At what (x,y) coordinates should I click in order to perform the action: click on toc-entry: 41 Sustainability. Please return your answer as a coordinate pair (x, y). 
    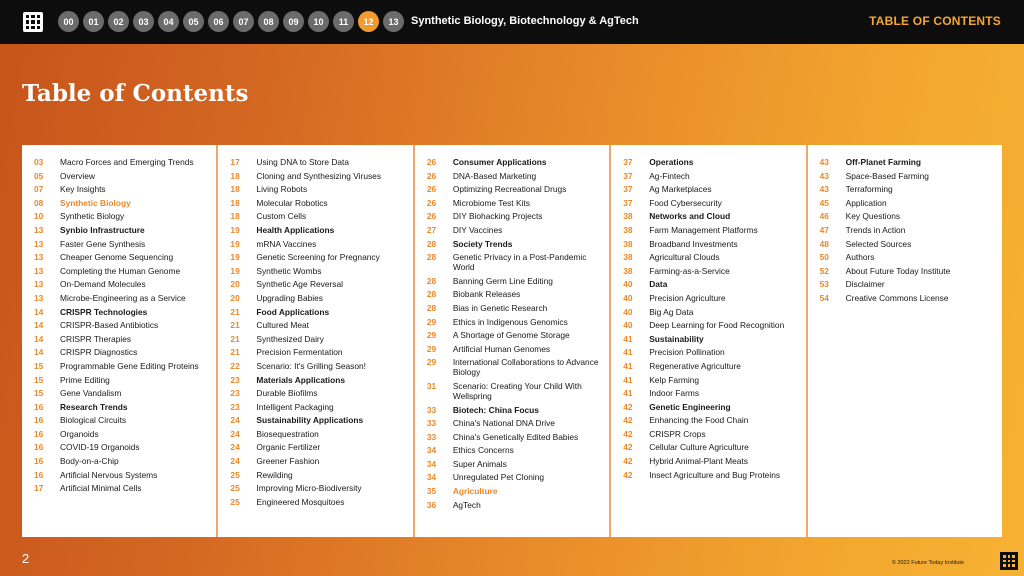
    Looking at the image, I should click on (710, 339).